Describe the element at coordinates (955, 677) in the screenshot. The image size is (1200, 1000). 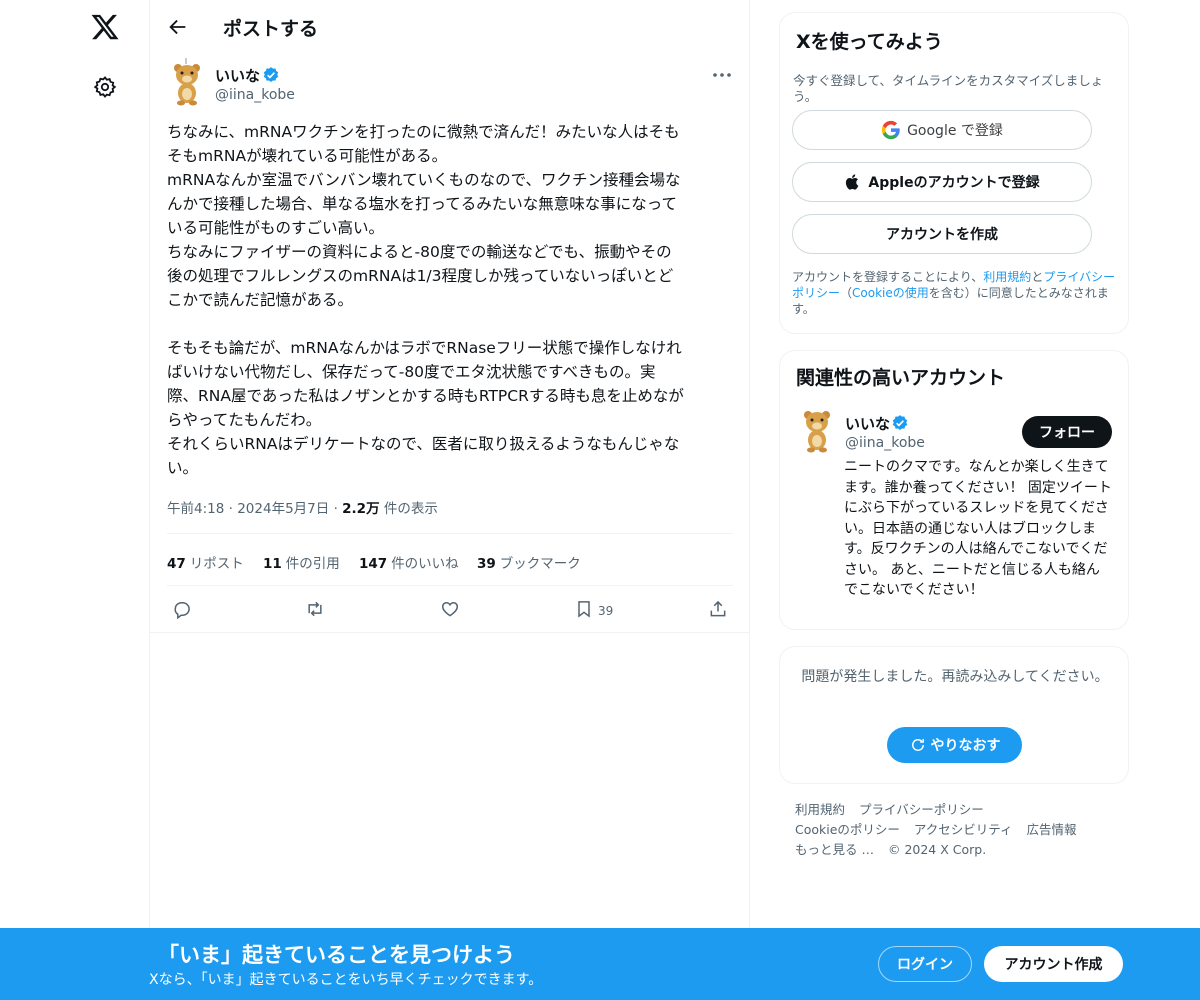
I see `error-message: 問題が発生しました。再読み込みしてください。` at that location.